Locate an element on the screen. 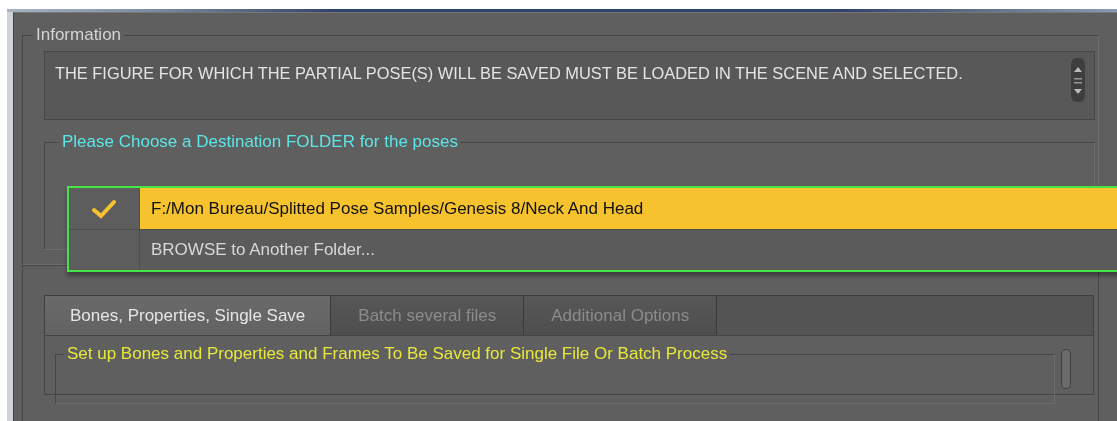 The image size is (1117, 421). group-title: Please Choose a Destination FOLDER for the poses is located at coordinates (260, 142).